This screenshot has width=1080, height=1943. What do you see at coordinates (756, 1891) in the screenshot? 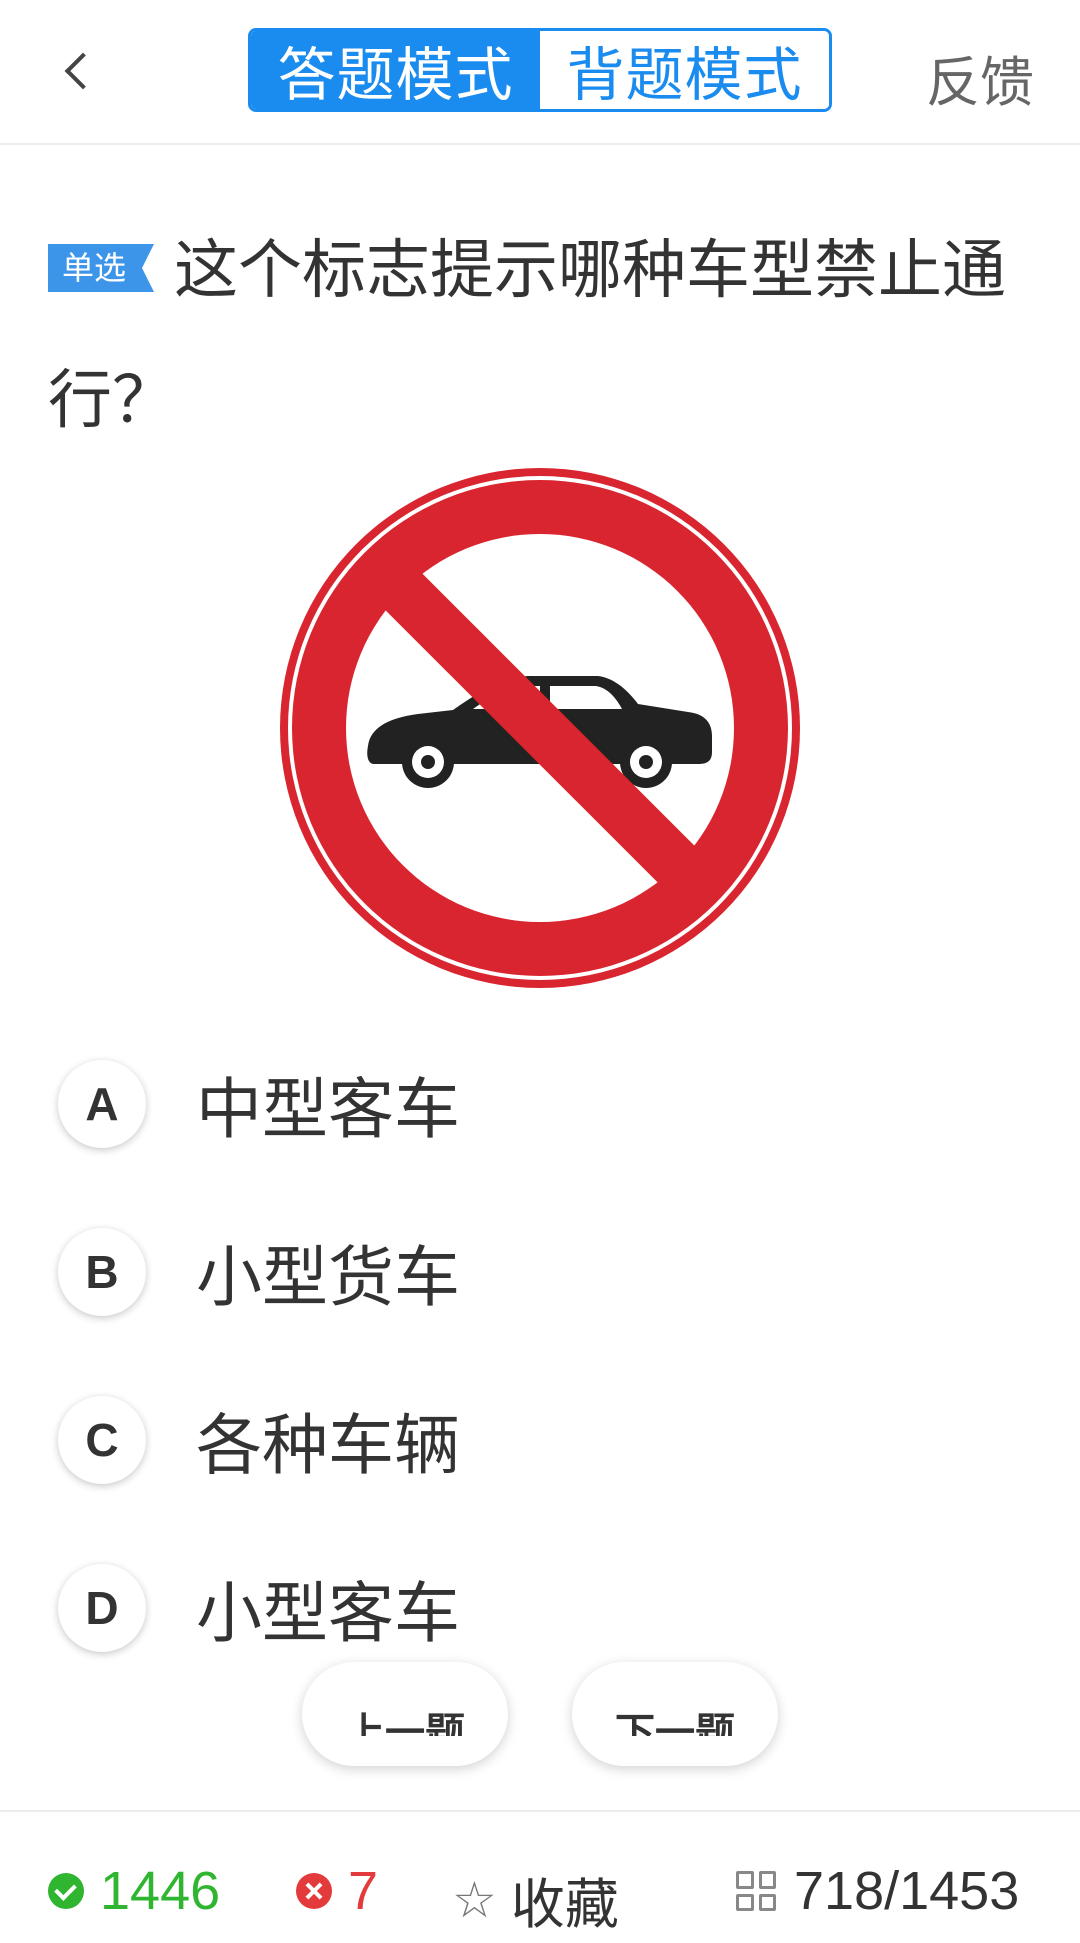
I see `grid-icon` at bounding box center [756, 1891].